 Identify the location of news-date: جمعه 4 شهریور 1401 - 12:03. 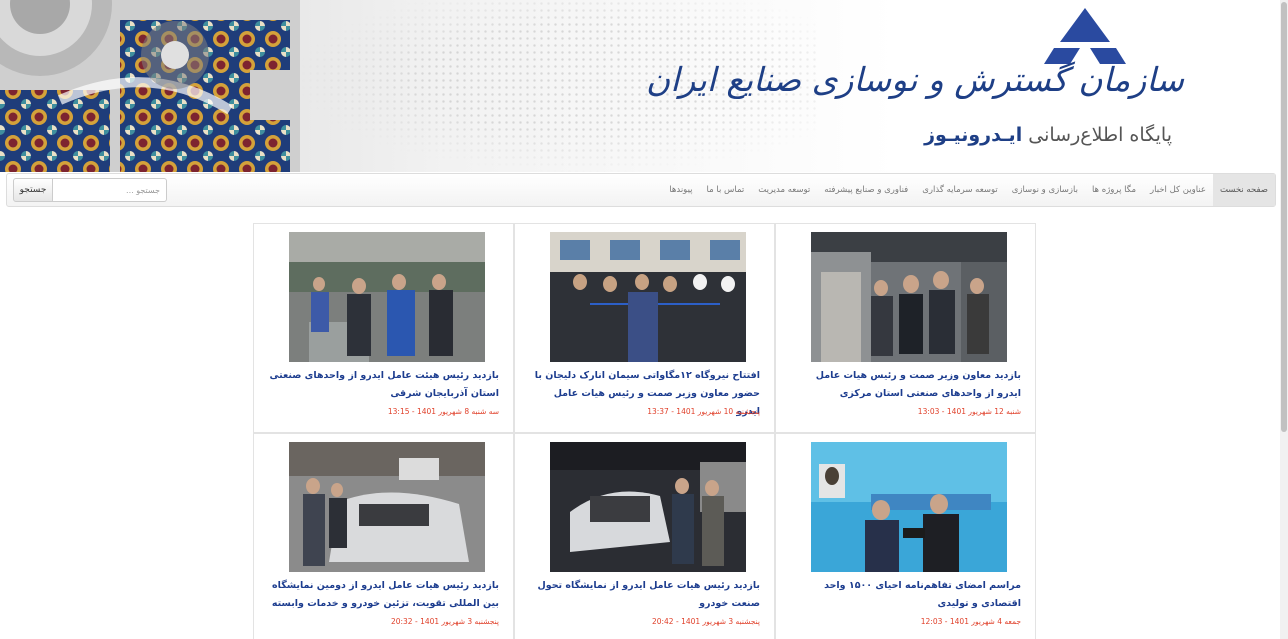
(970, 621).